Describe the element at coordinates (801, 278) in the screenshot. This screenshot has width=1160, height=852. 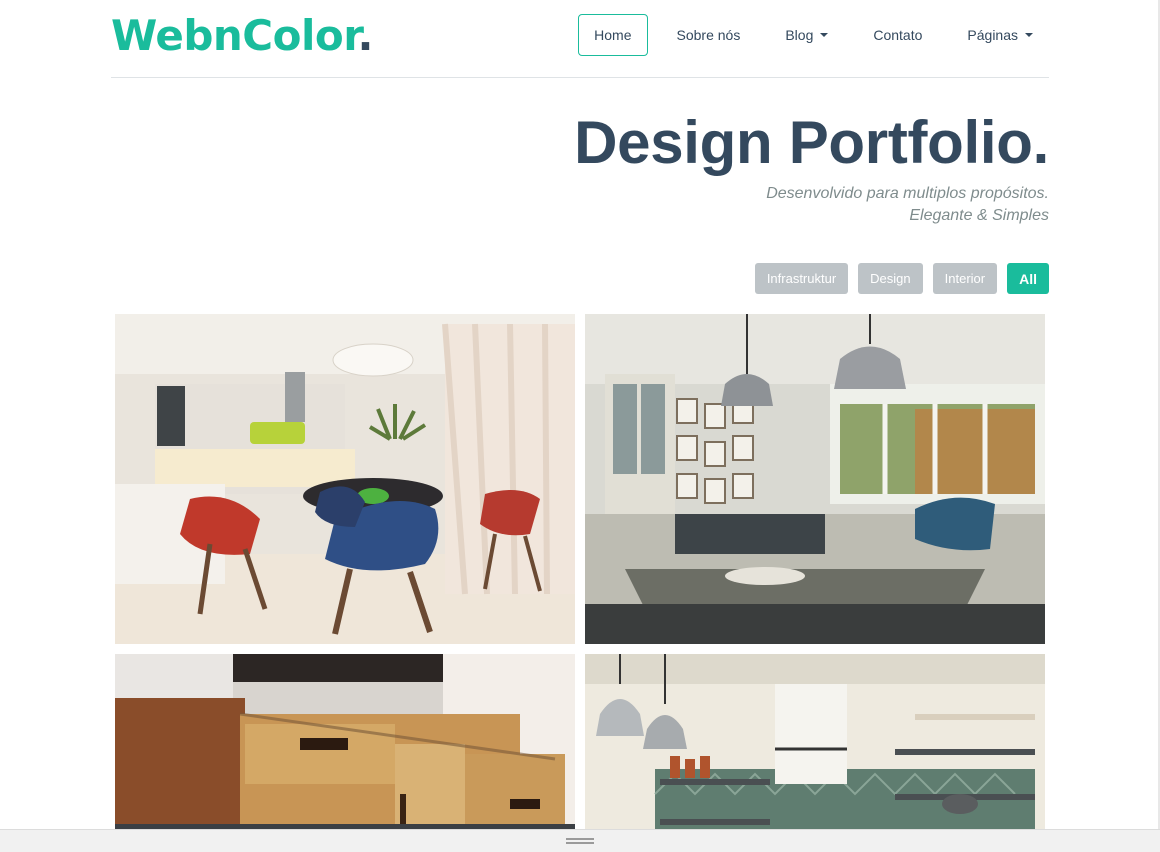
I see `filter-infrastruktur: Infrastruktur` at that location.